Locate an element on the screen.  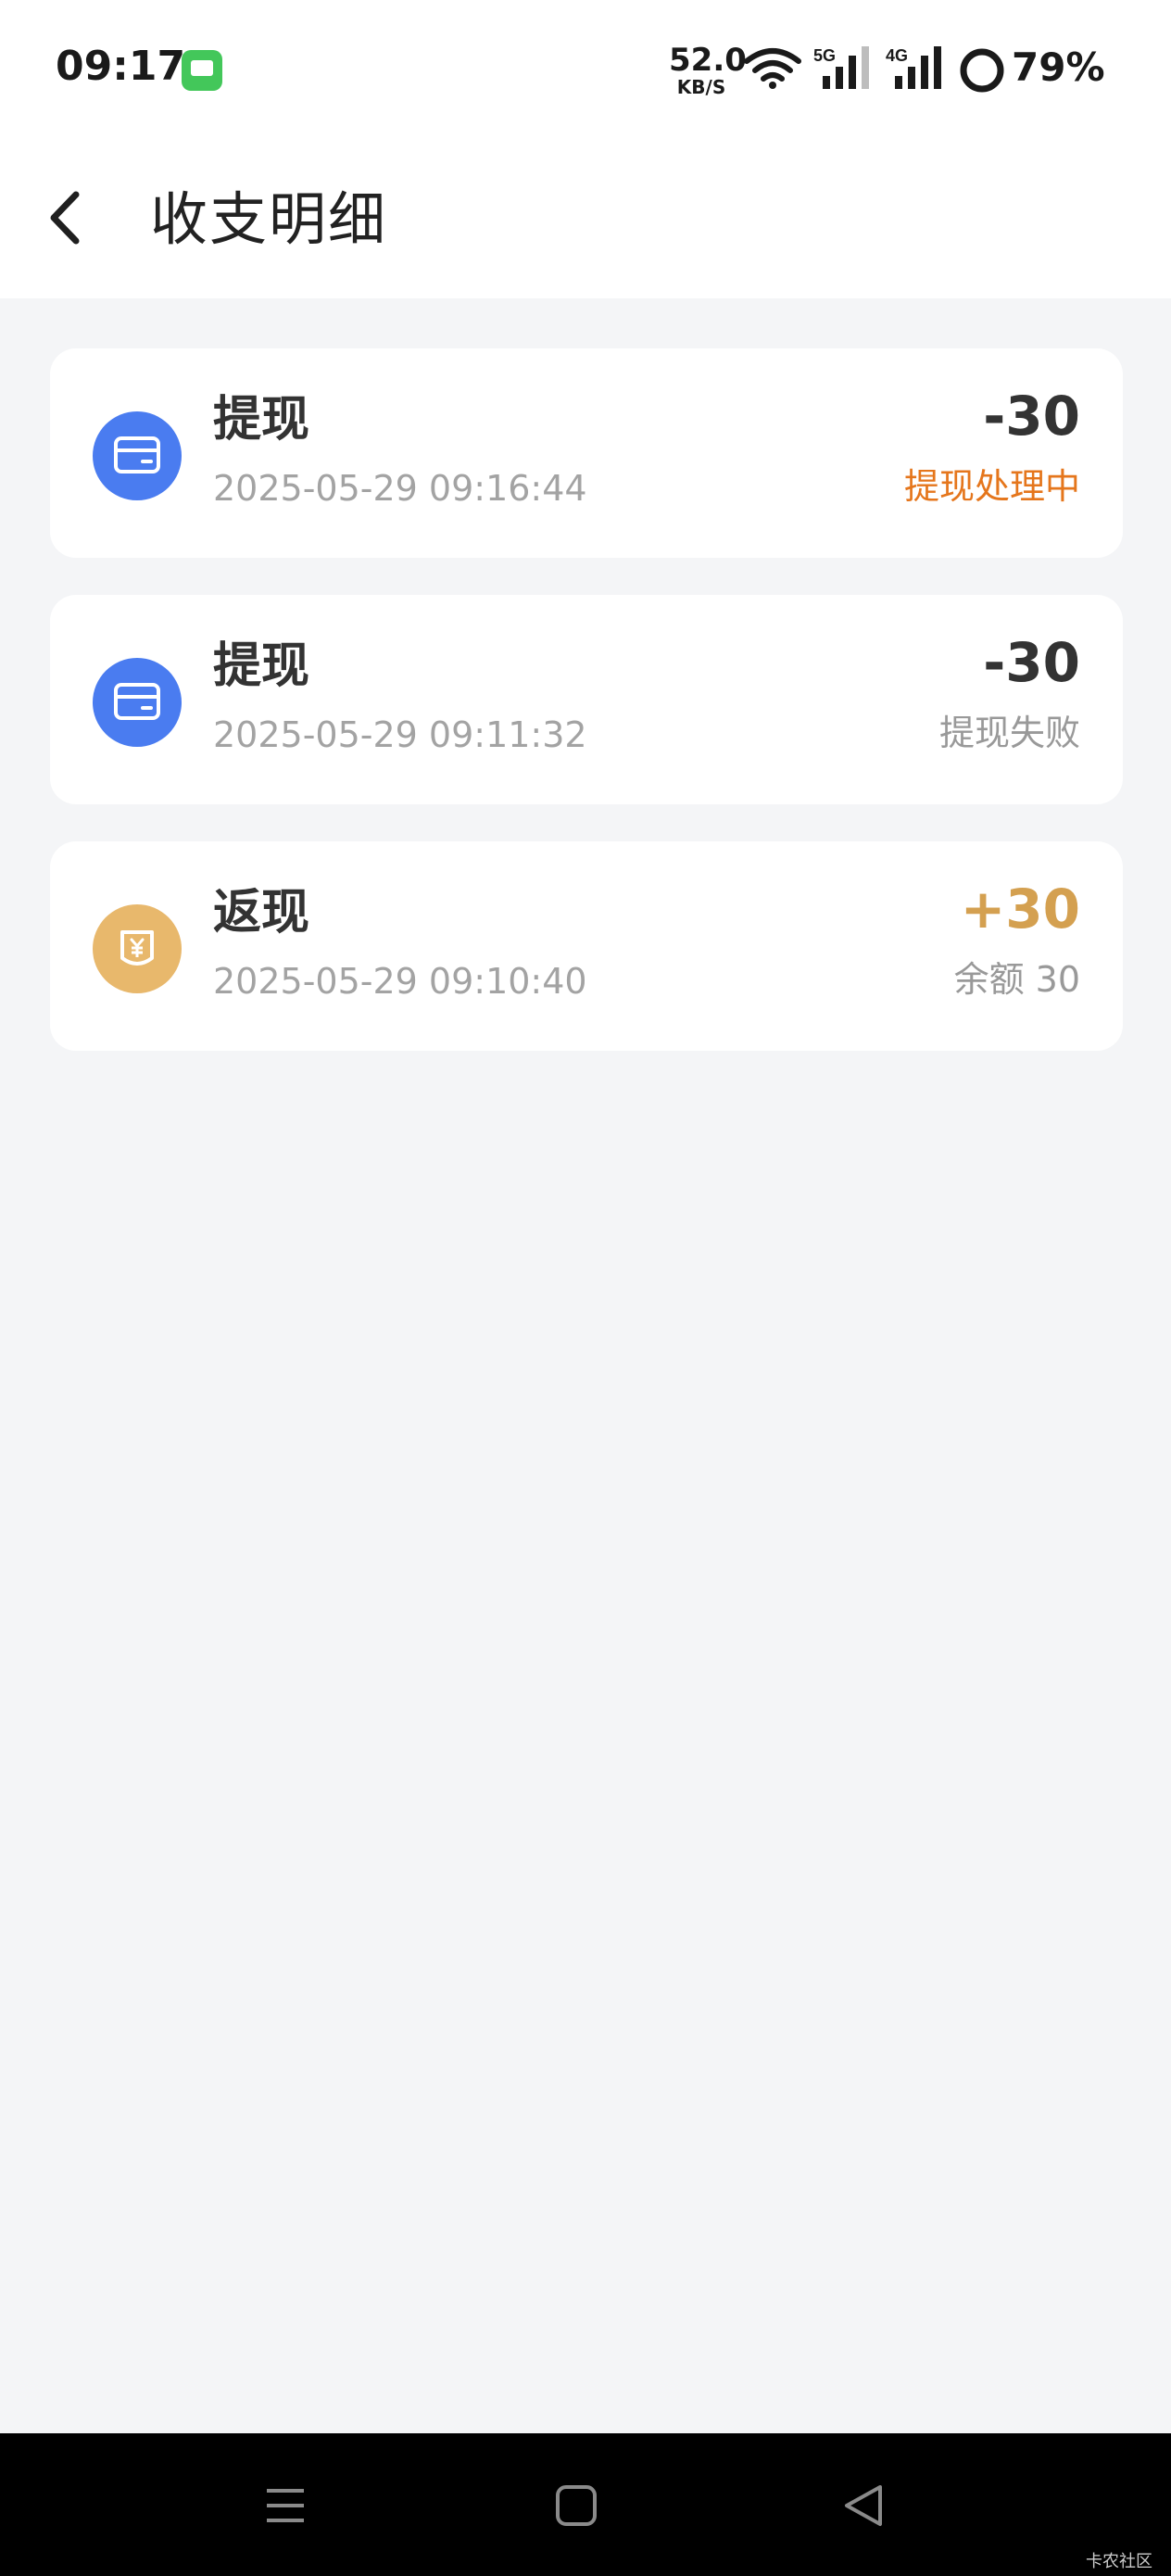
transaction-amount: +30 is located at coordinates (1020, 910).